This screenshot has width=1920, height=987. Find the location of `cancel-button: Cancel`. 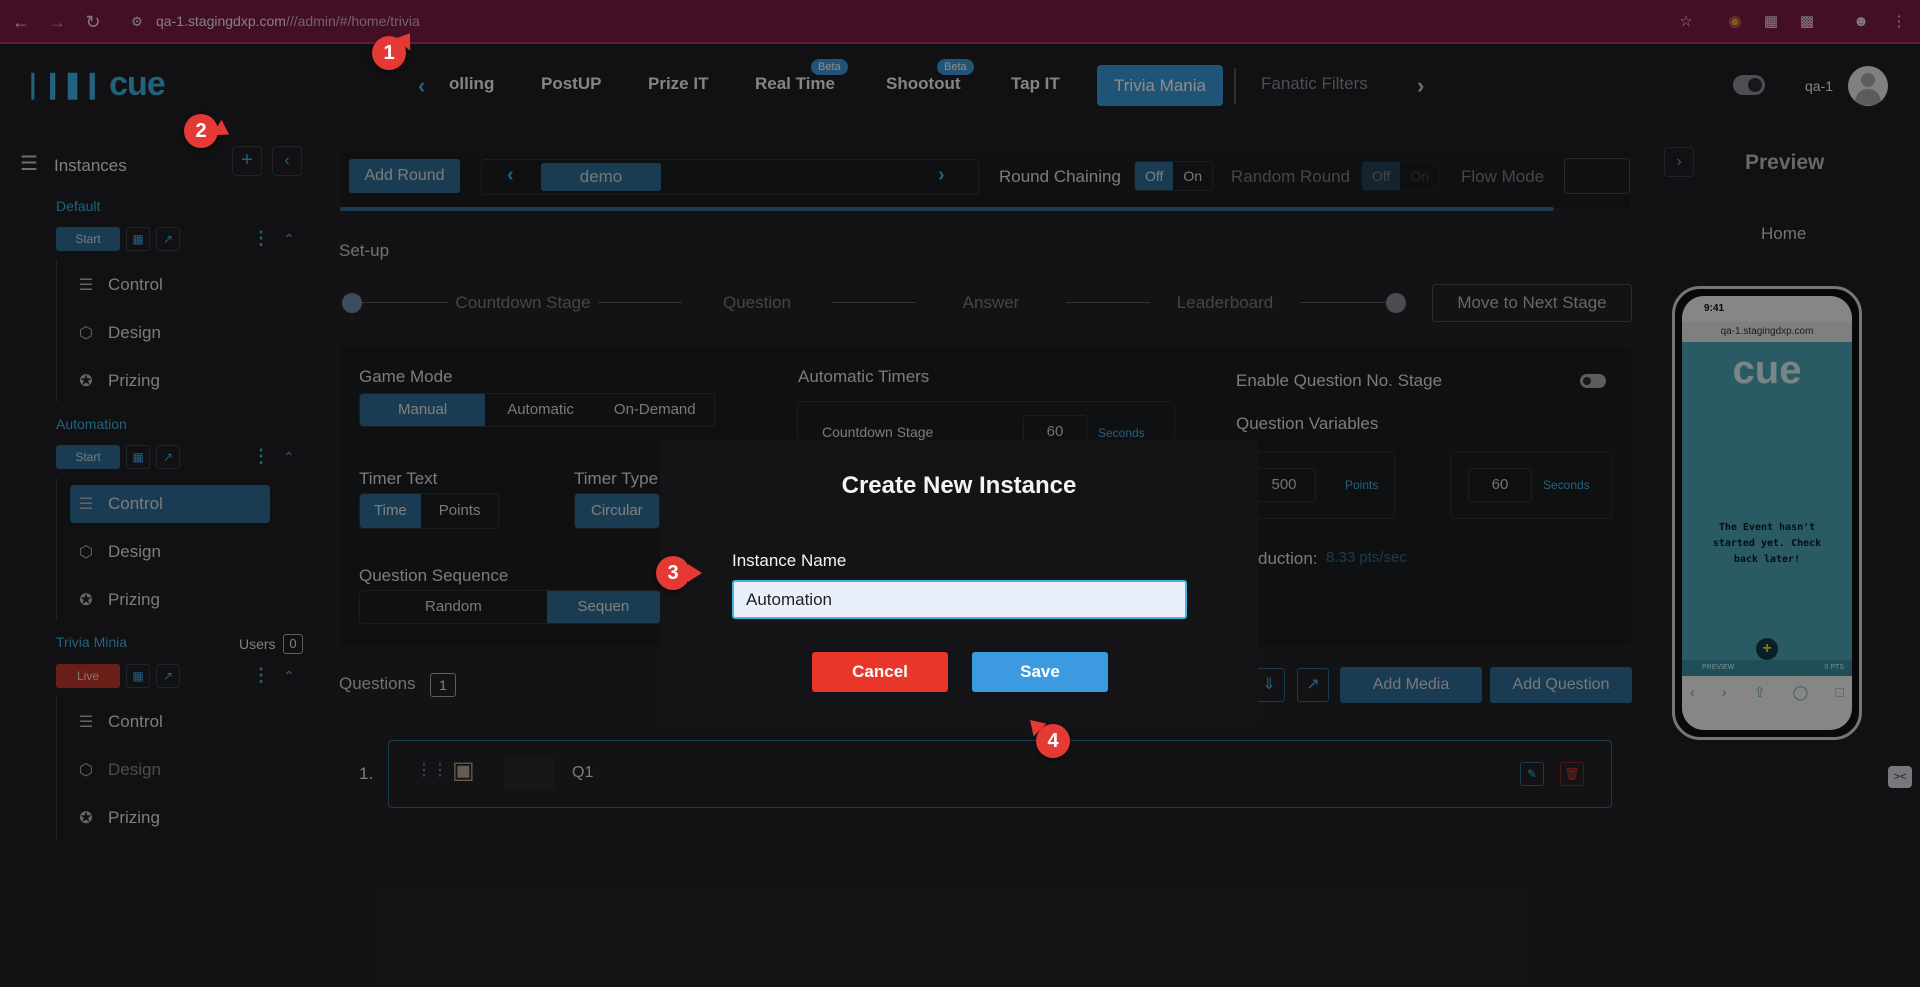

cancel-button: Cancel is located at coordinates (880, 672).